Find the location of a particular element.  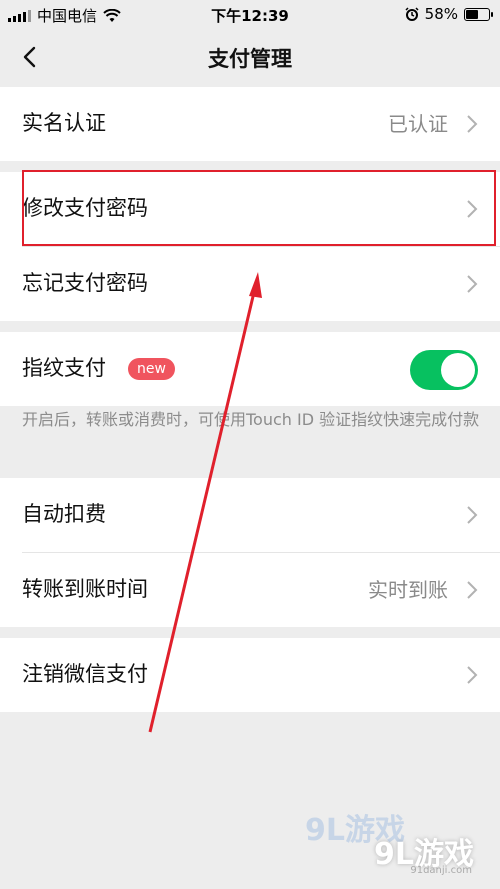

annotation-arrow is located at coordinates (205, 502).